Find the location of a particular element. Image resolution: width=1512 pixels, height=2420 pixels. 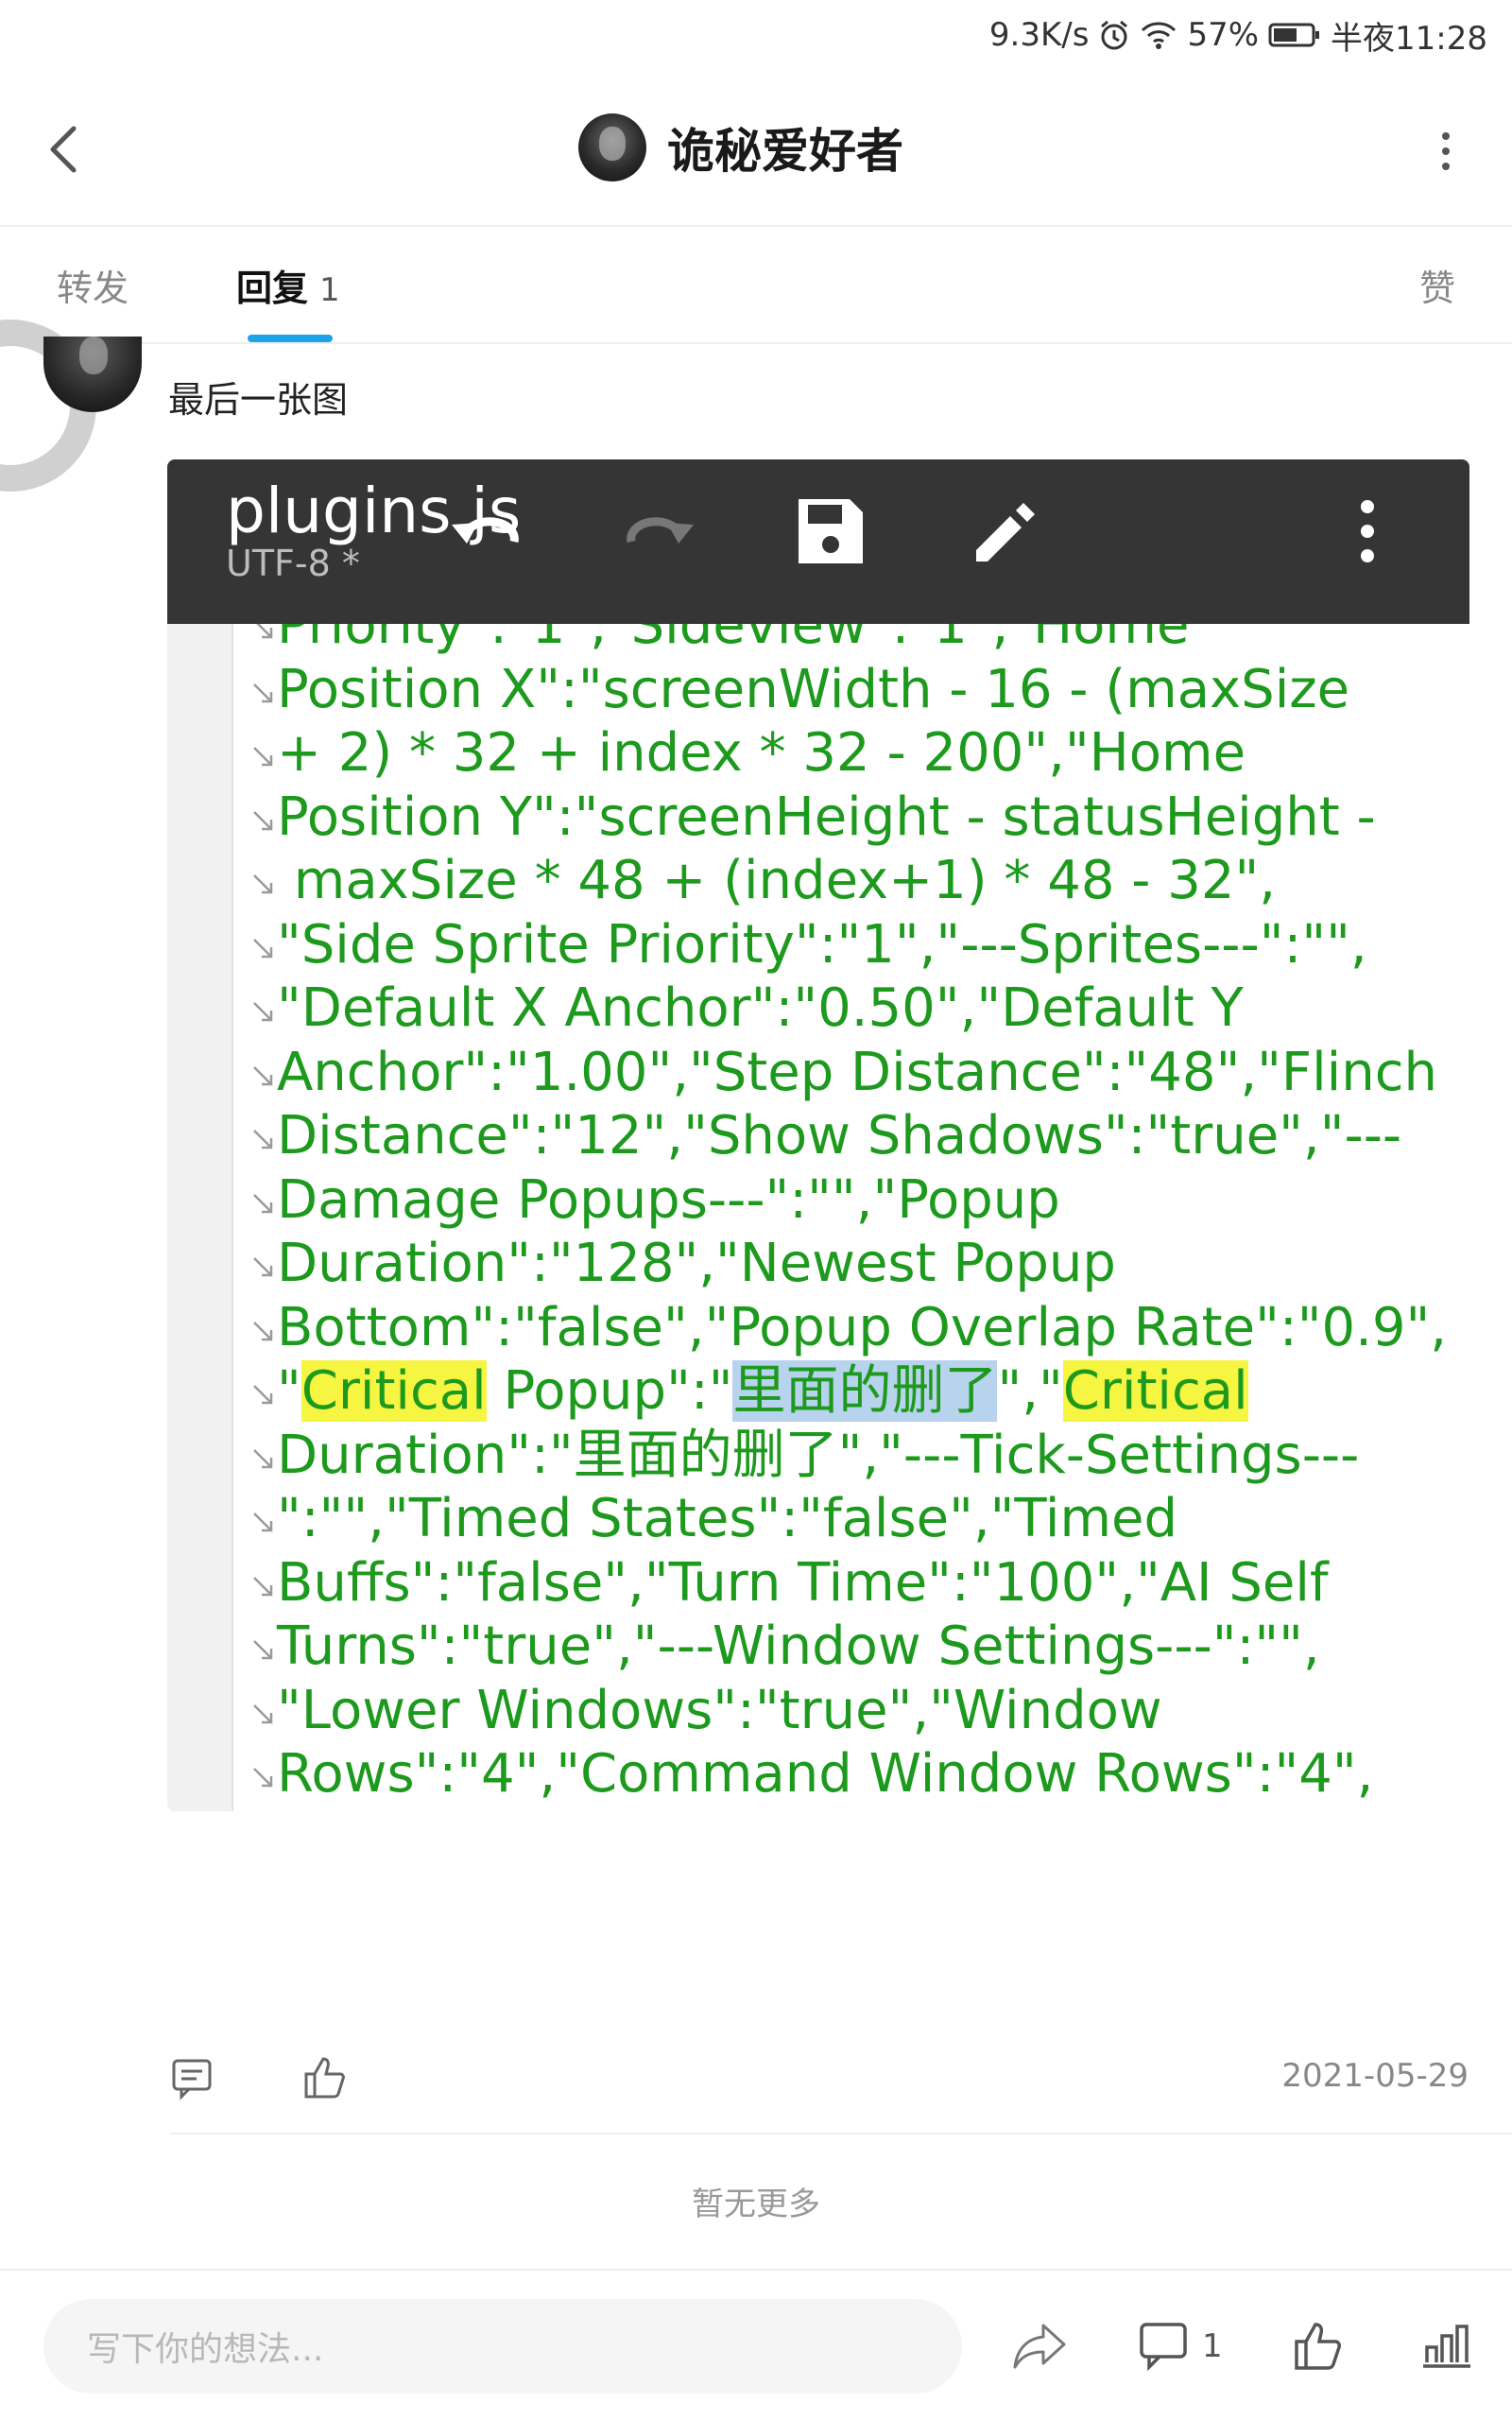

share-button is located at coordinates (1039, 2346).